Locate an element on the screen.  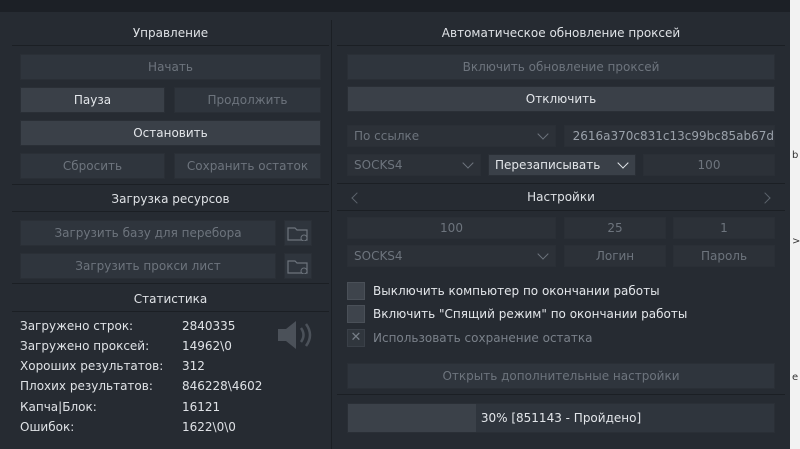
threads-input: 100 is located at coordinates (451, 228).